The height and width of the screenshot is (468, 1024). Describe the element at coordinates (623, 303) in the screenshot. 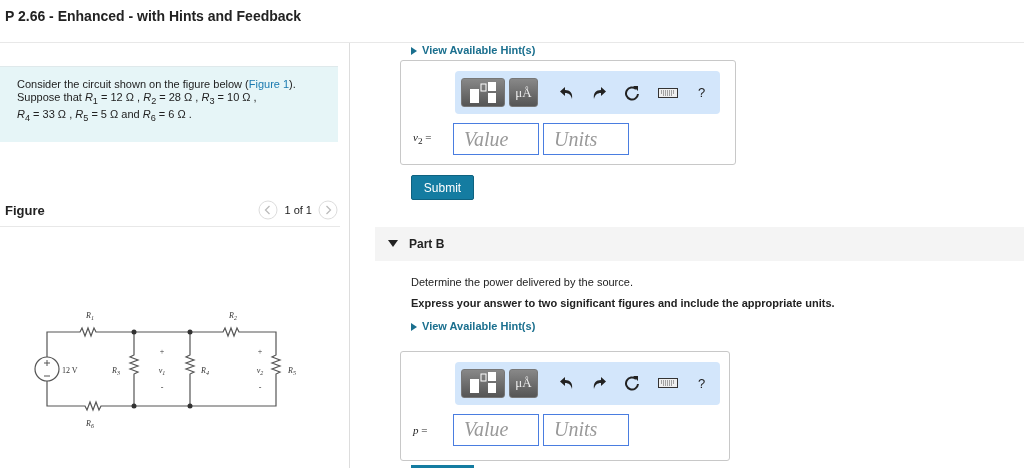

I see `instruction-text: Express your answer to two significant figures and include the appropriate units.` at that location.